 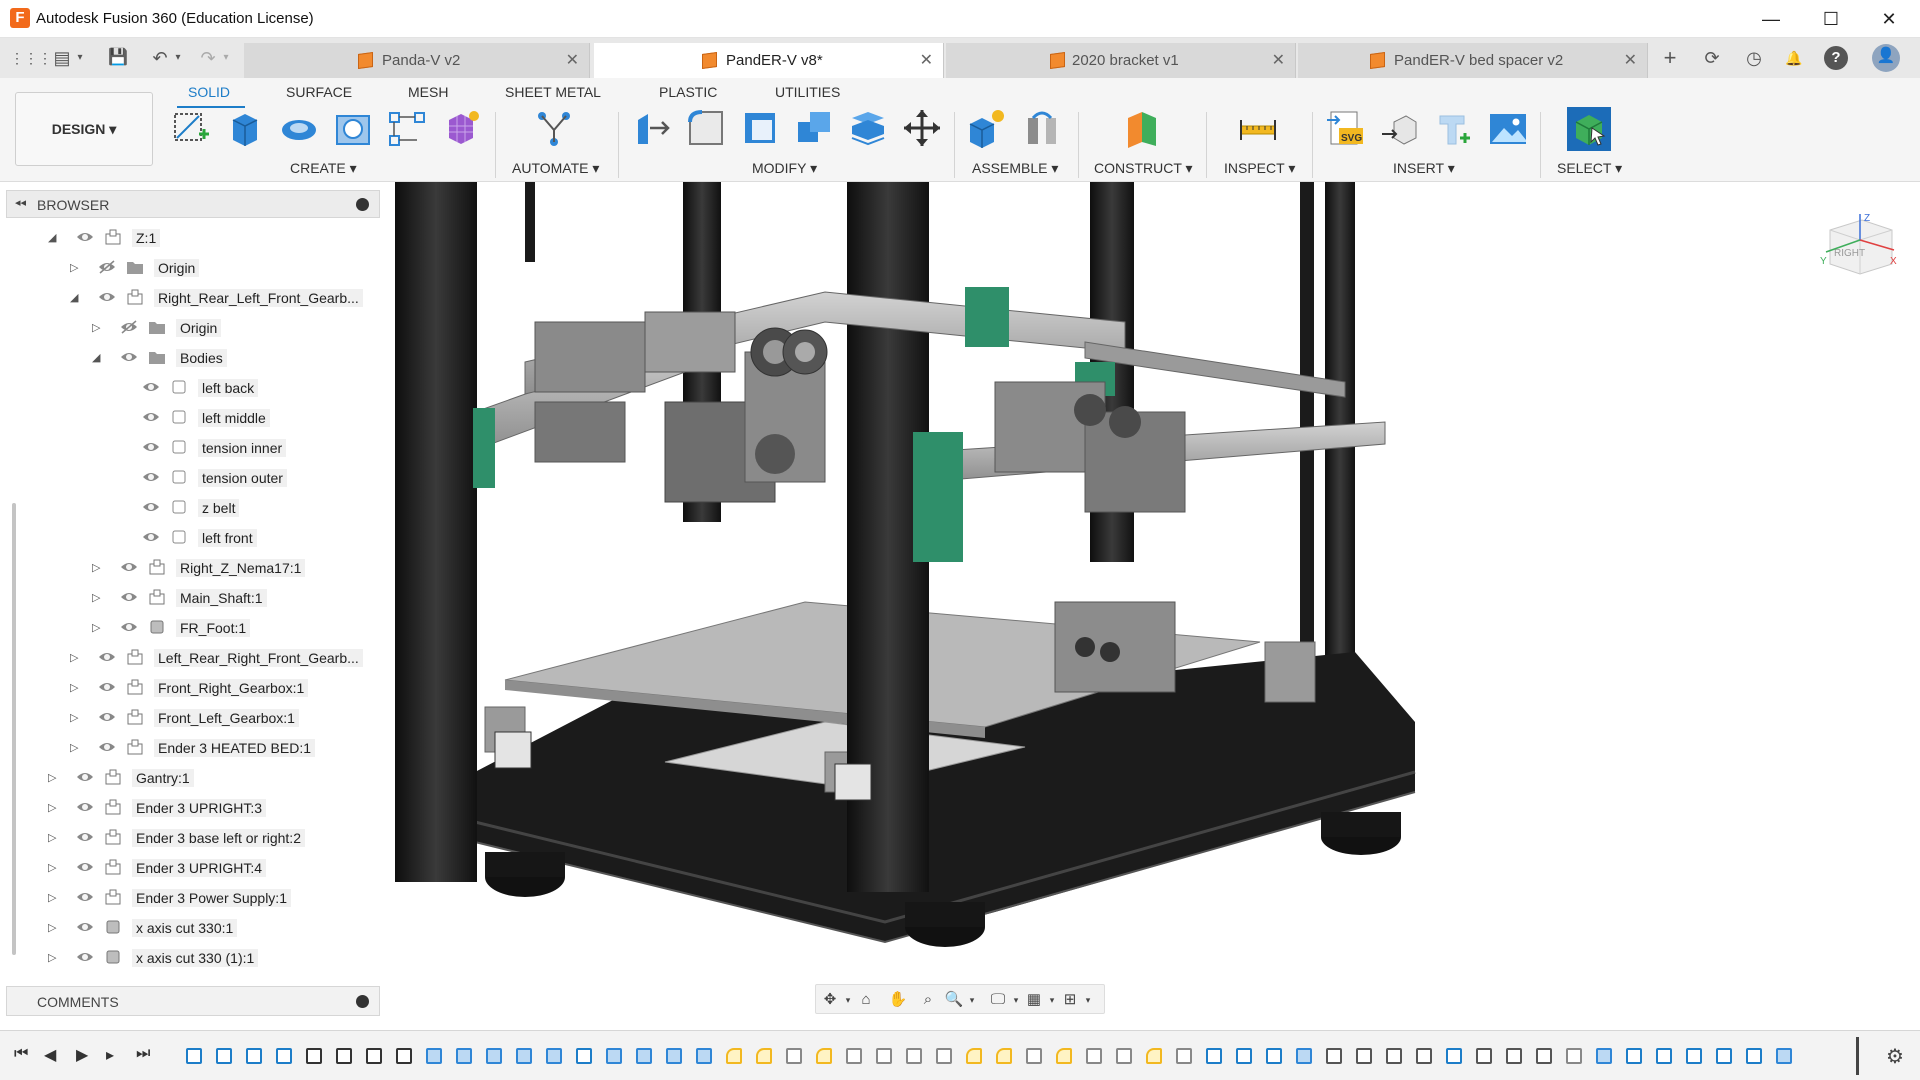 What do you see at coordinates (362, 204) in the screenshot?
I see `minimize-panel-icon` at bounding box center [362, 204].